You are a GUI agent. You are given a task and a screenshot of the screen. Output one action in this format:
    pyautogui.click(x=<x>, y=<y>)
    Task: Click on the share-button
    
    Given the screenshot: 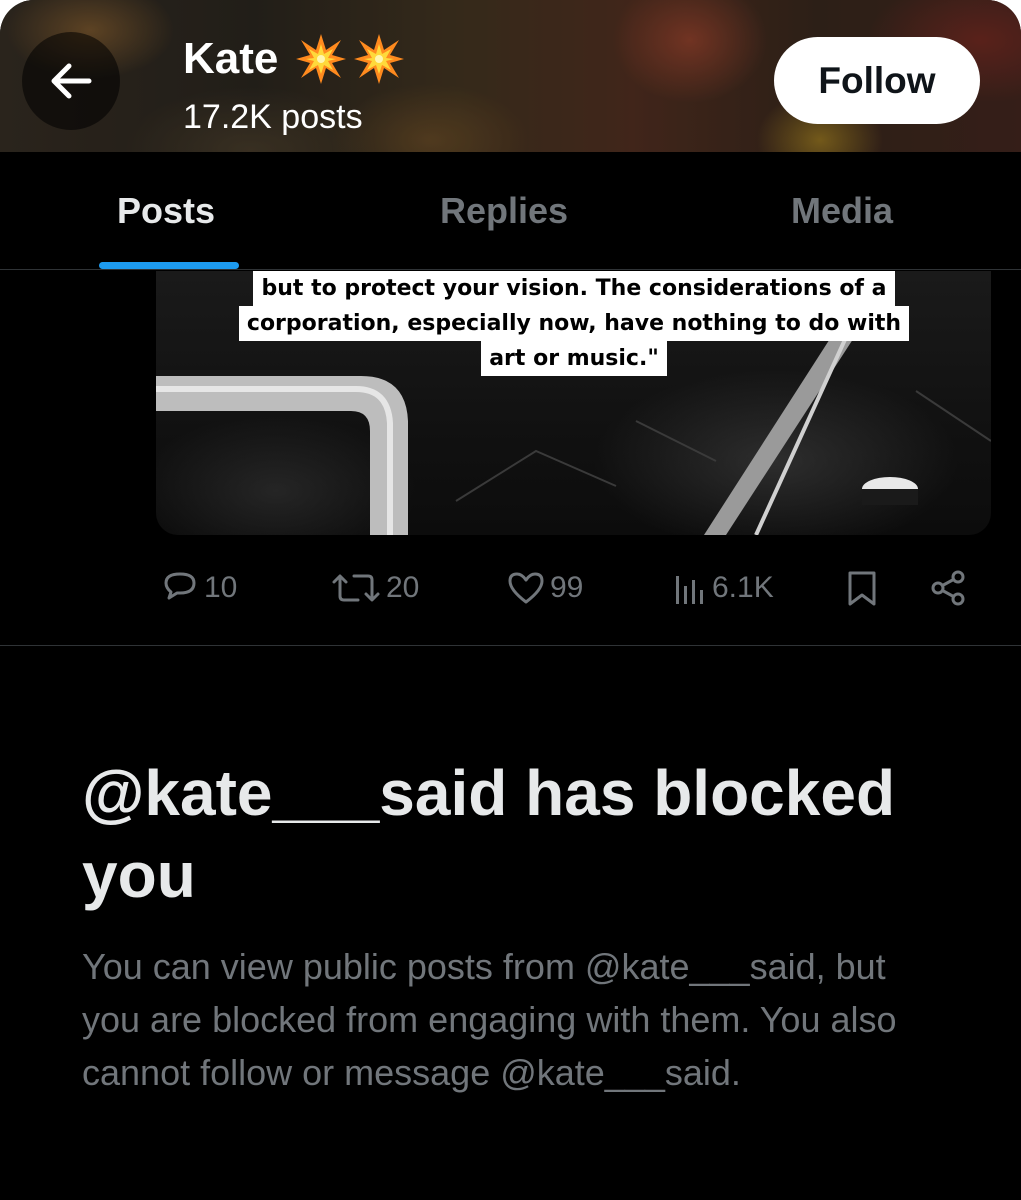 What is the action you would take?
    pyautogui.click(x=948, y=588)
    